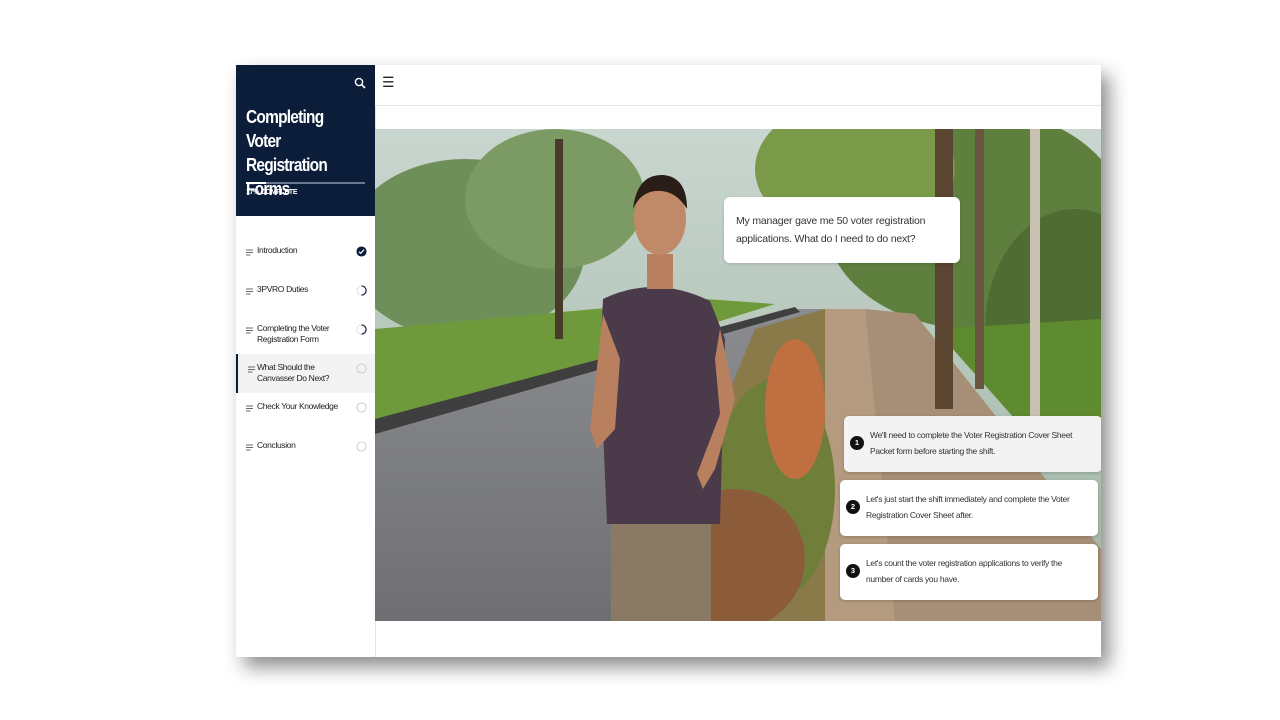  What do you see at coordinates (305, 295) in the screenshot?
I see `lesson-item: 3PVRO Duties` at bounding box center [305, 295].